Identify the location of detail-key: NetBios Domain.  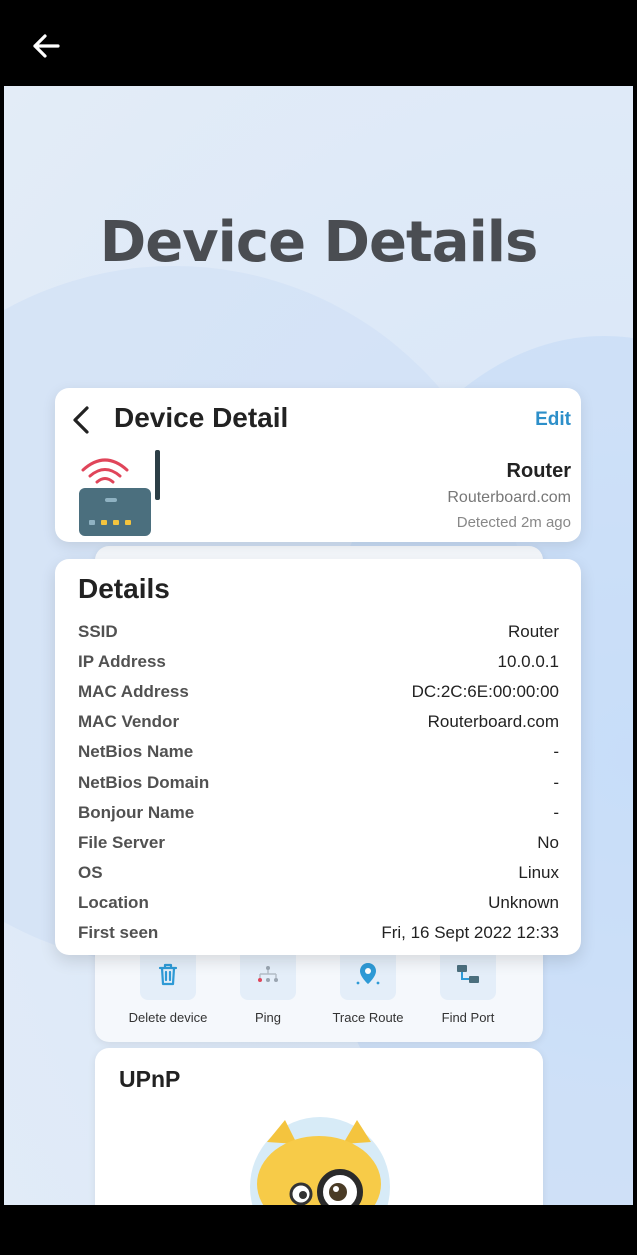
(144, 782).